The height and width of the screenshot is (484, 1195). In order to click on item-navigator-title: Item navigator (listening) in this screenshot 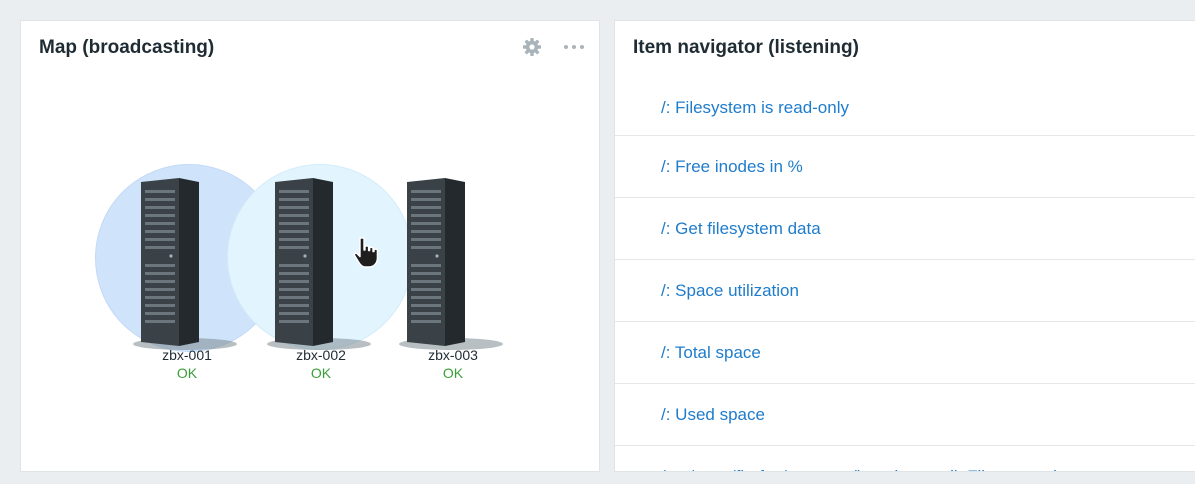, I will do `click(746, 47)`.